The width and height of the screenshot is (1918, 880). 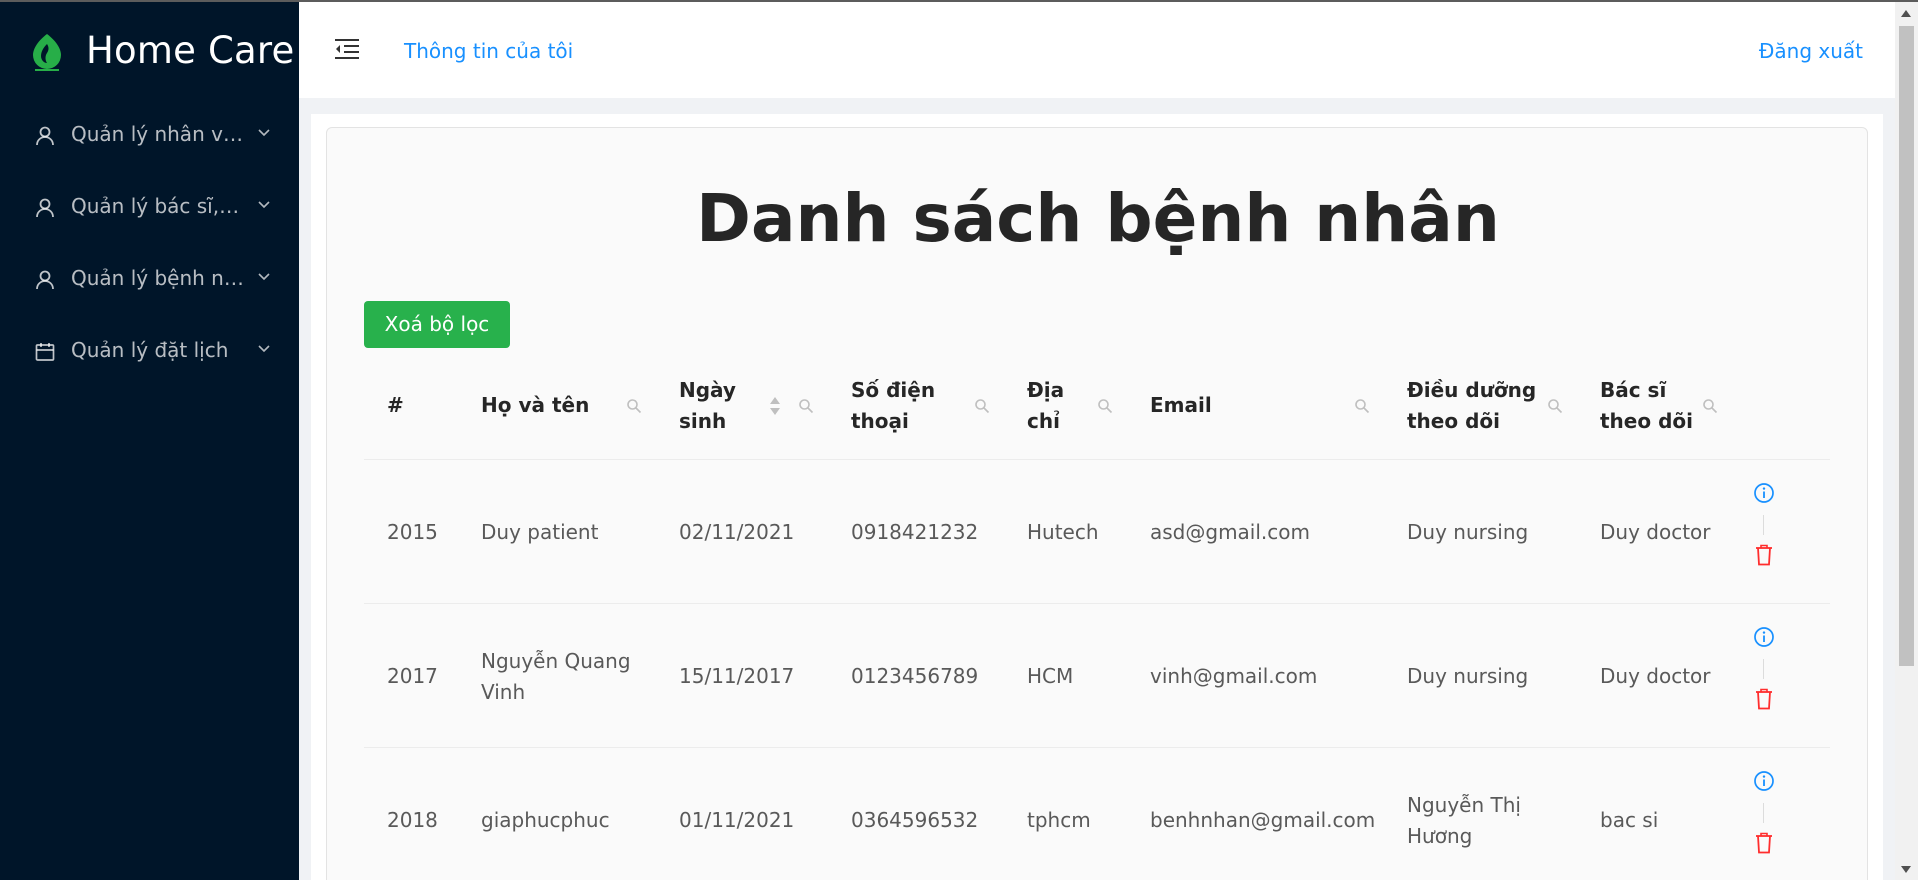 I want to click on cell-dob: 01/11/2021, so click(x=737, y=820).